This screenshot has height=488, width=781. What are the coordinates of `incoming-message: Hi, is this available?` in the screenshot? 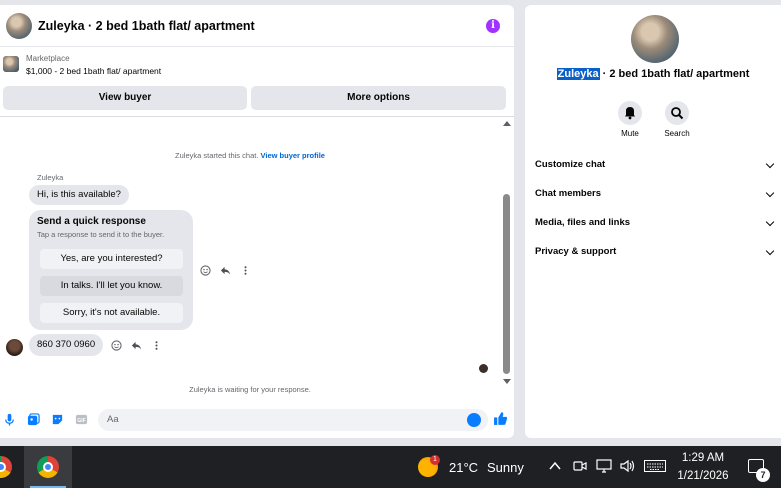 It's located at (79, 195).